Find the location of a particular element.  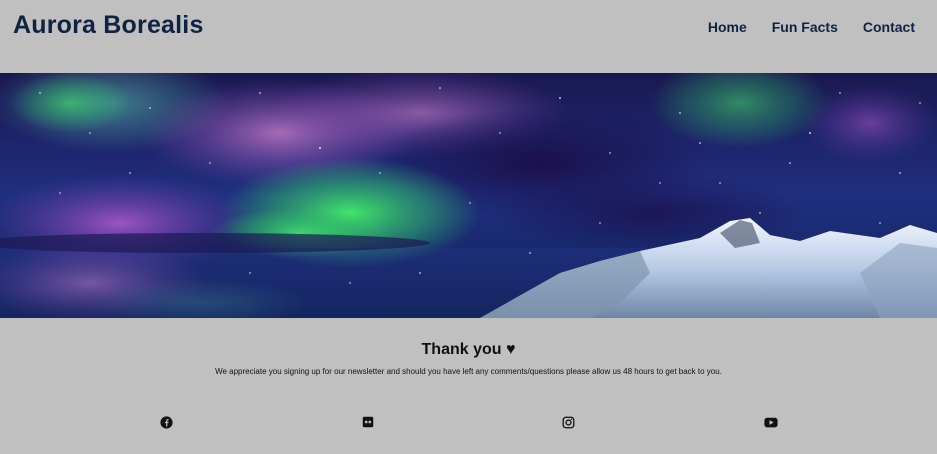

flickr-icon is located at coordinates (368, 422).